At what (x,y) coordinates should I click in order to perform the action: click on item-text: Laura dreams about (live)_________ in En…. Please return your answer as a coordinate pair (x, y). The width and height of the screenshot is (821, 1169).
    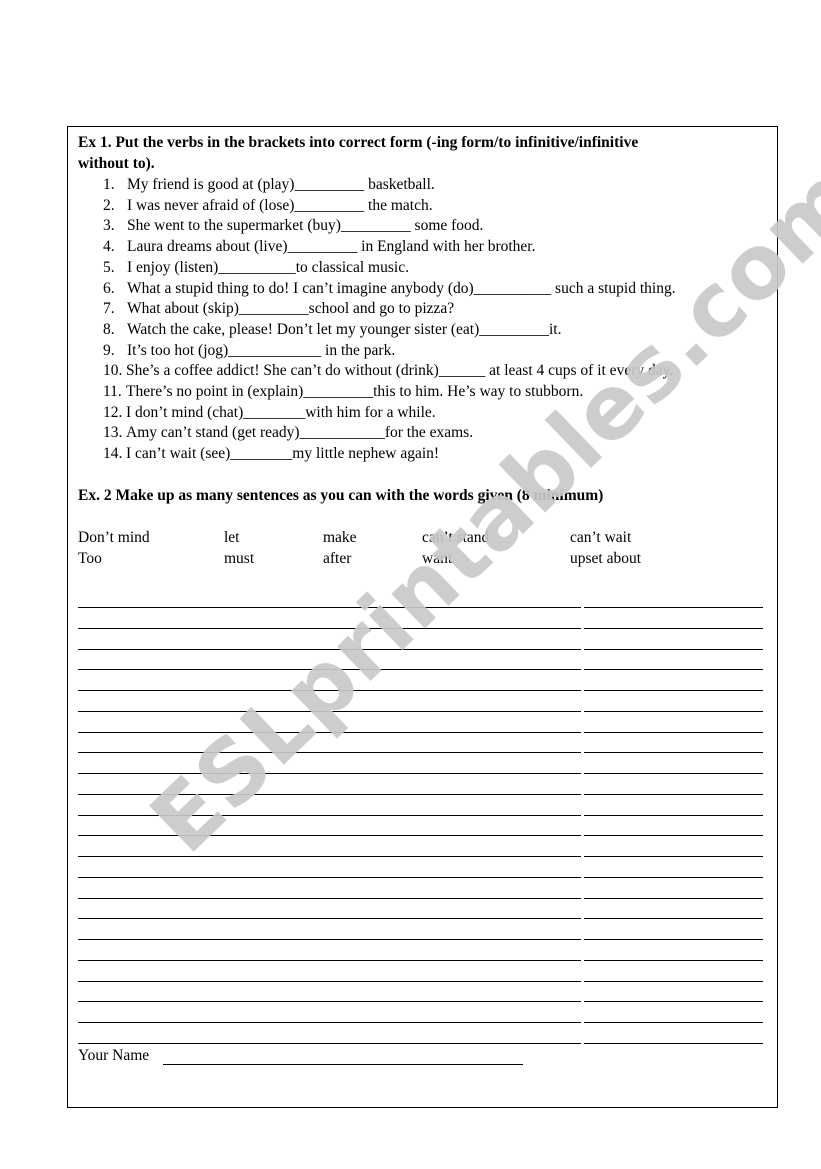
    Looking at the image, I should click on (331, 247).